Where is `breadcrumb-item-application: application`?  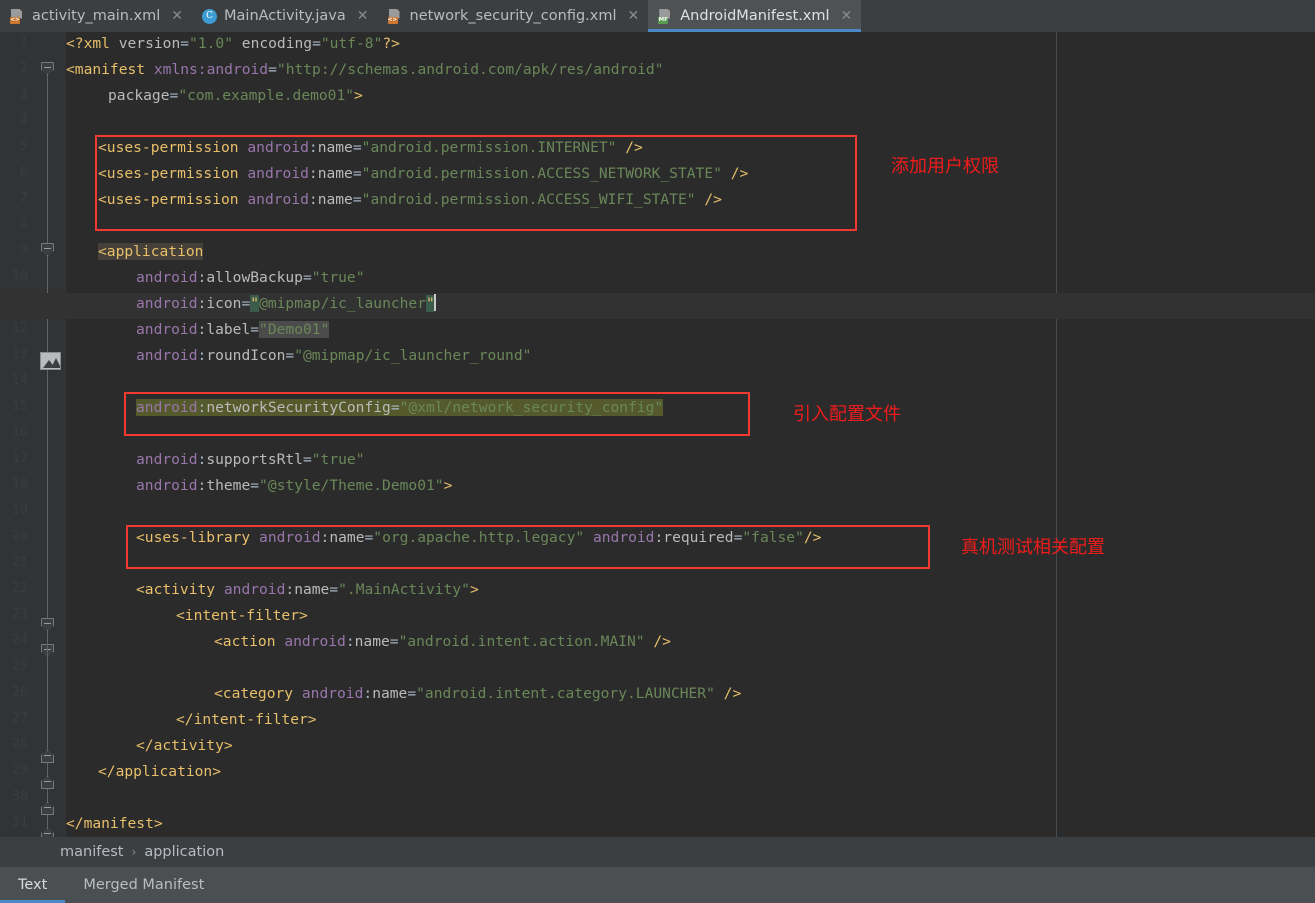 breadcrumb-item-application: application is located at coordinates (184, 852).